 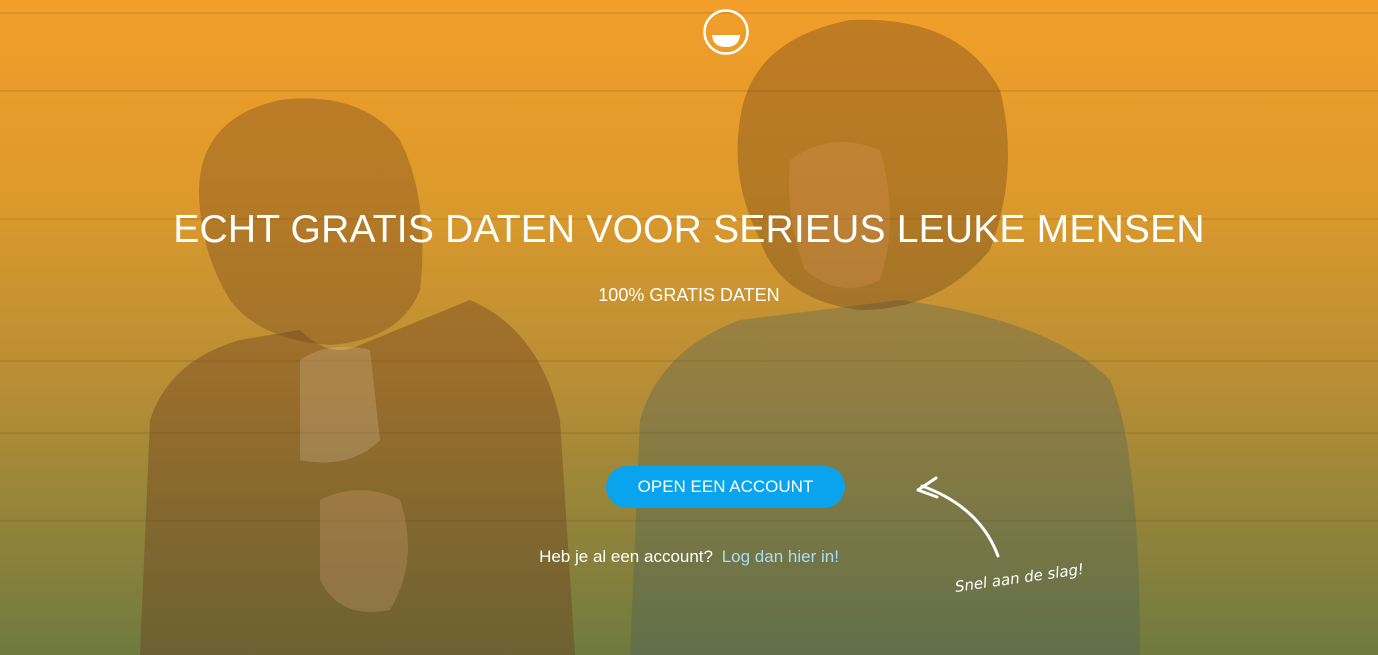 What do you see at coordinates (689, 295) in the screenshot?
I see `page-subtitle: 100% GRATIS DATEN` at bounding box center [689, 295].